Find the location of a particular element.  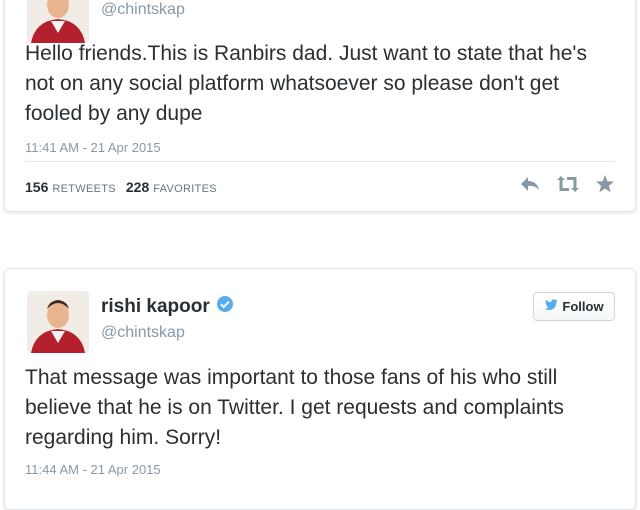

display-name: rishi kapoor is located at coordinates (155, 307).